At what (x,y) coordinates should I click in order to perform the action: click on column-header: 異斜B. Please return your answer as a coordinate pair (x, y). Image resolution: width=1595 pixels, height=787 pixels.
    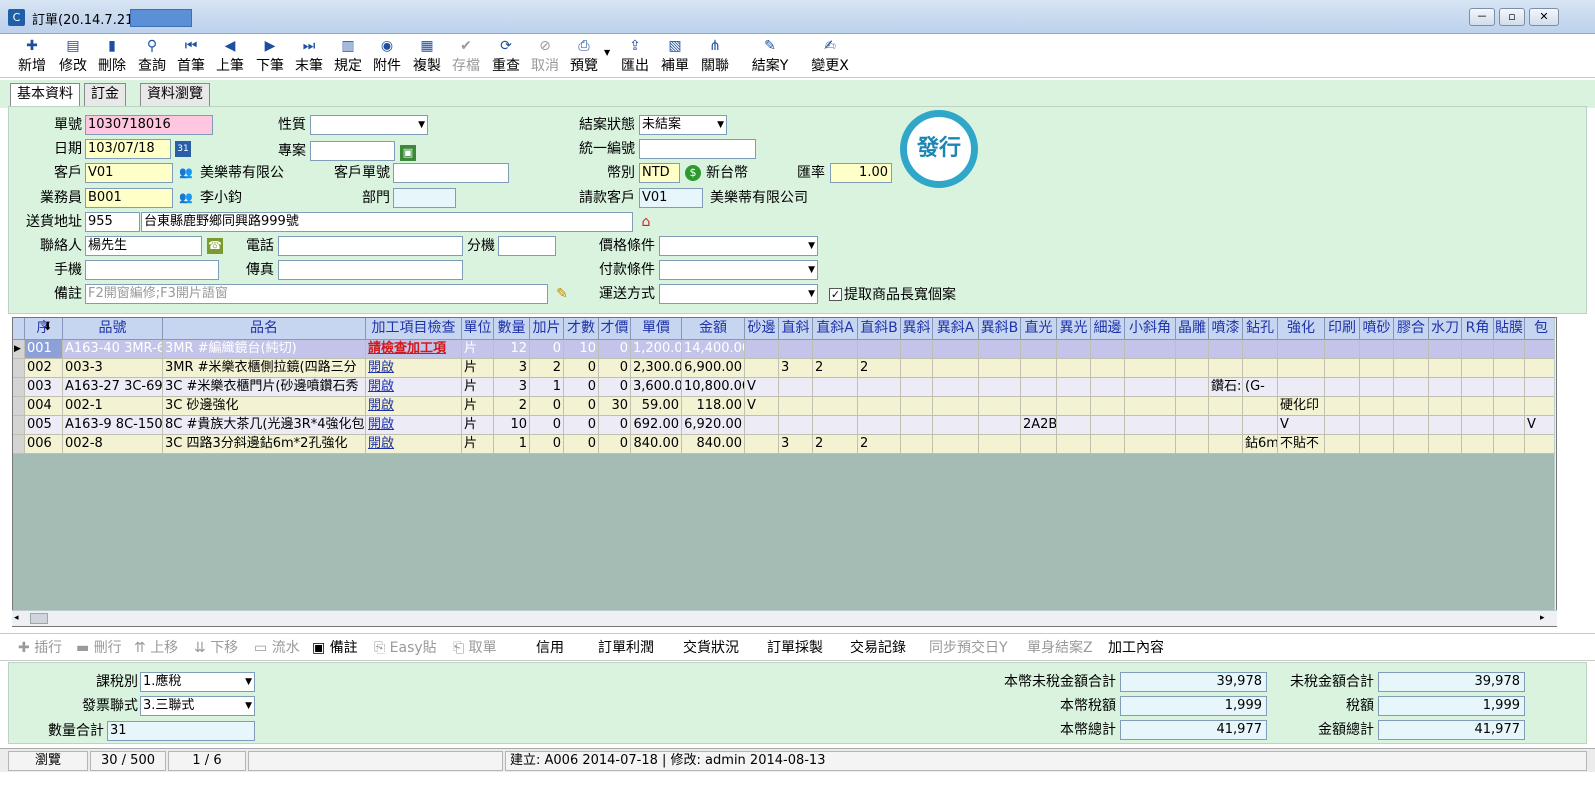
    Looking at the image, I should click on (1000, 329).